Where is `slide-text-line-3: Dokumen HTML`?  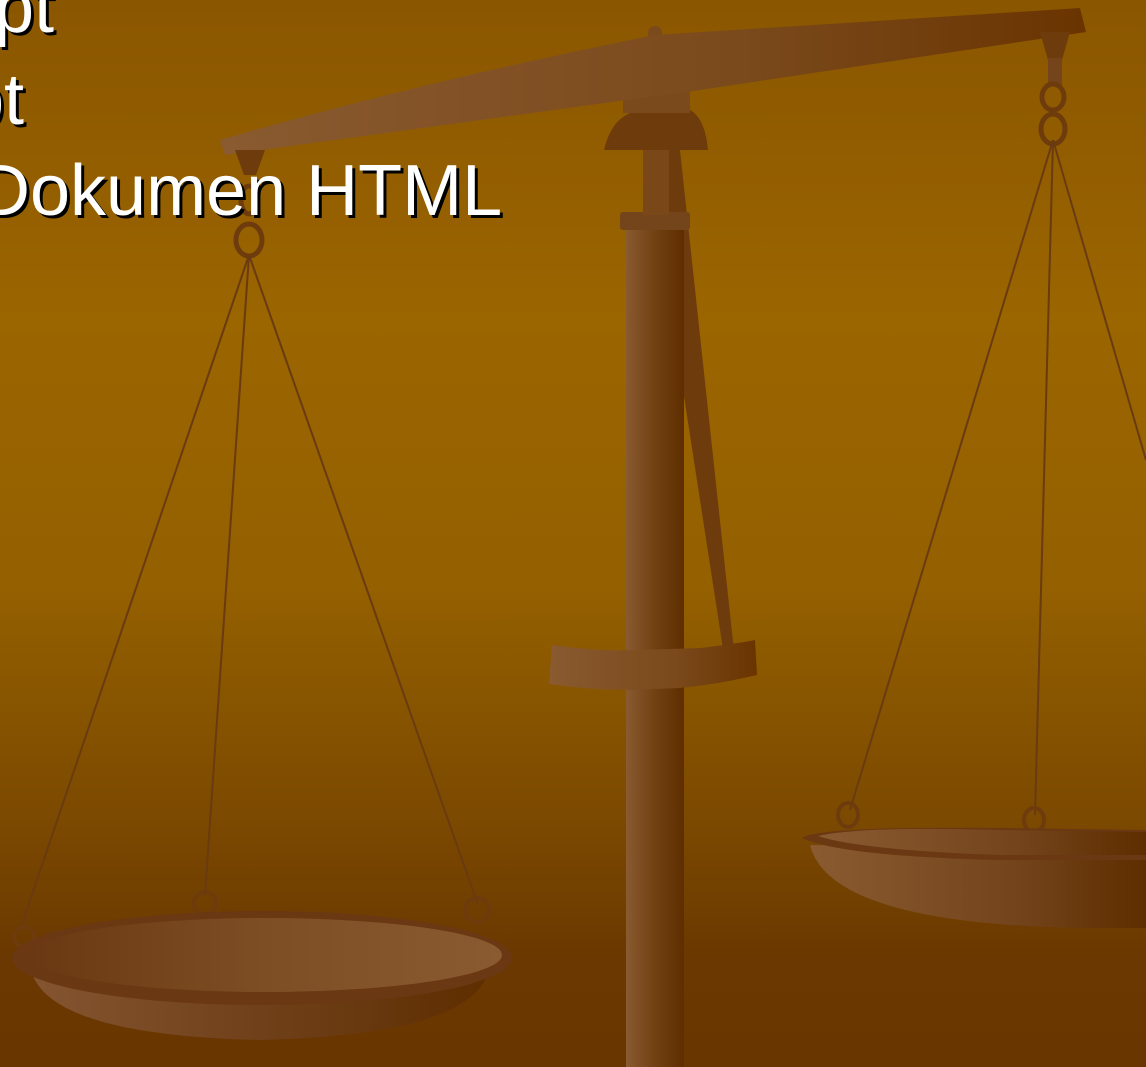 slide-text-line-3: Dokumen HTML is located at coordinates (251, 191).